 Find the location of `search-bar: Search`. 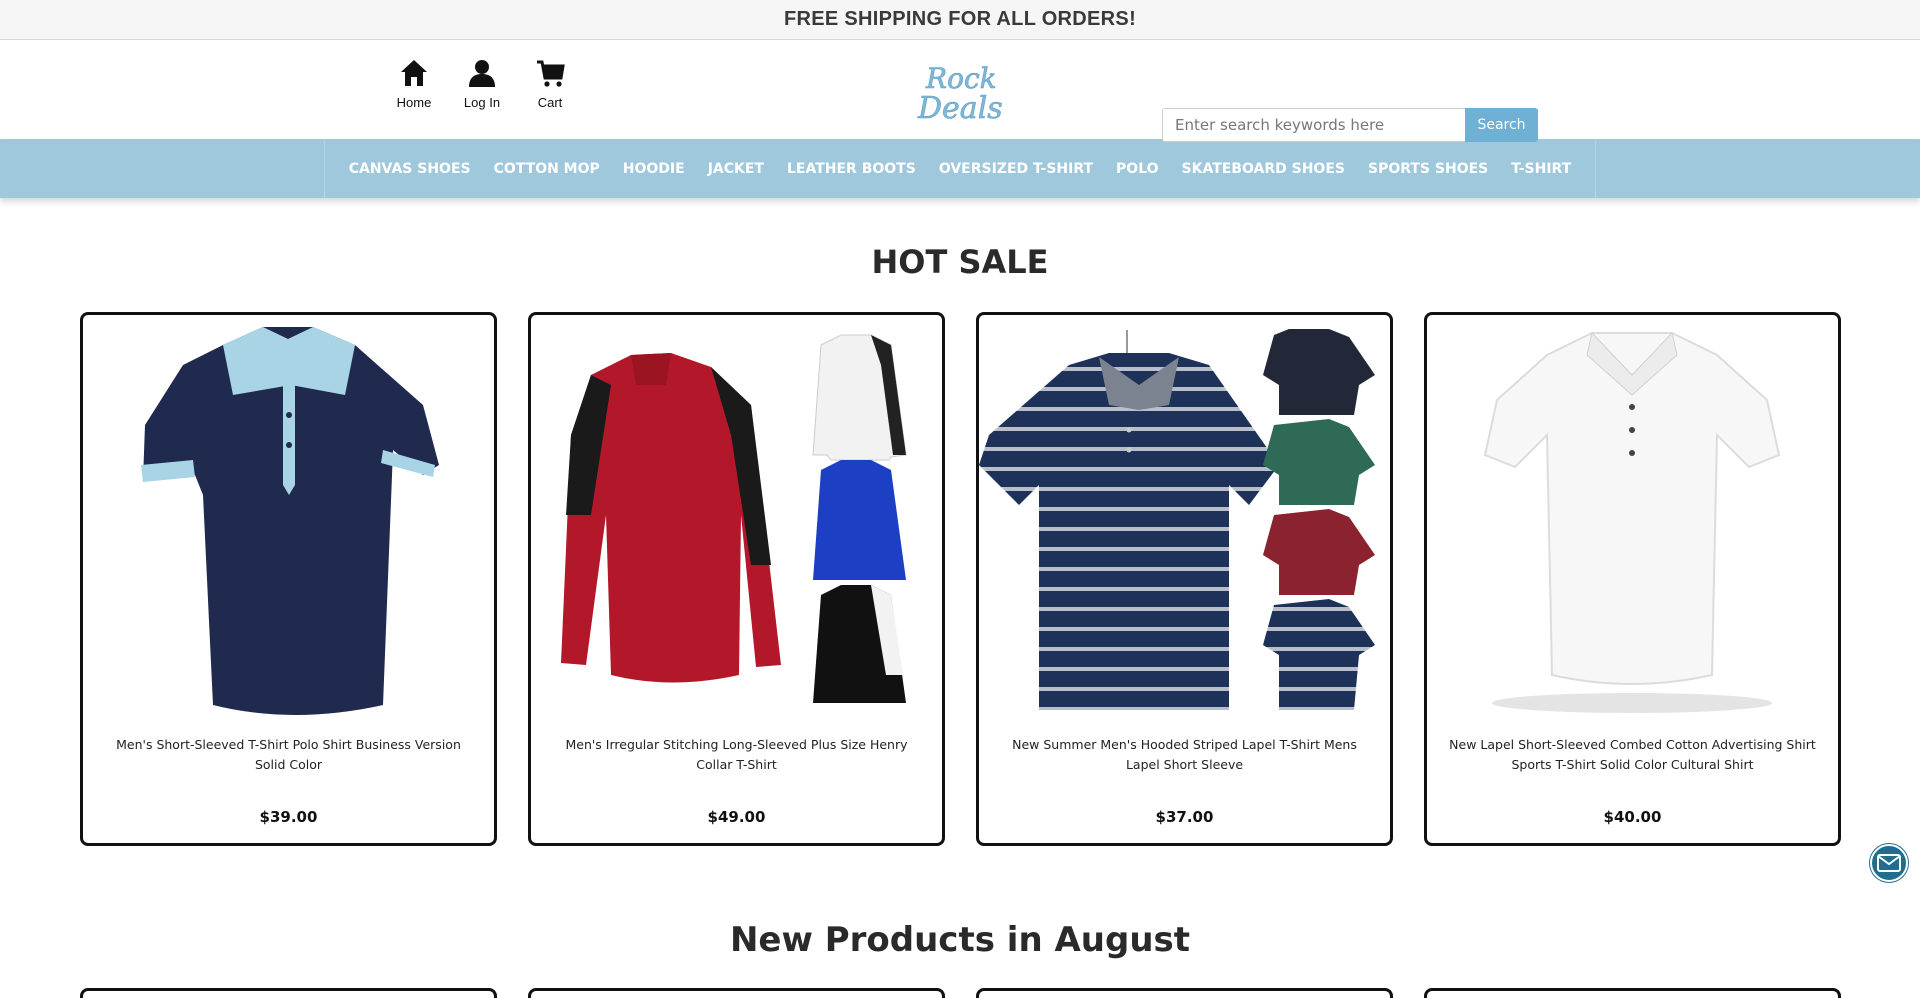

search-bar: Search is located at coordinates (1350, 125).